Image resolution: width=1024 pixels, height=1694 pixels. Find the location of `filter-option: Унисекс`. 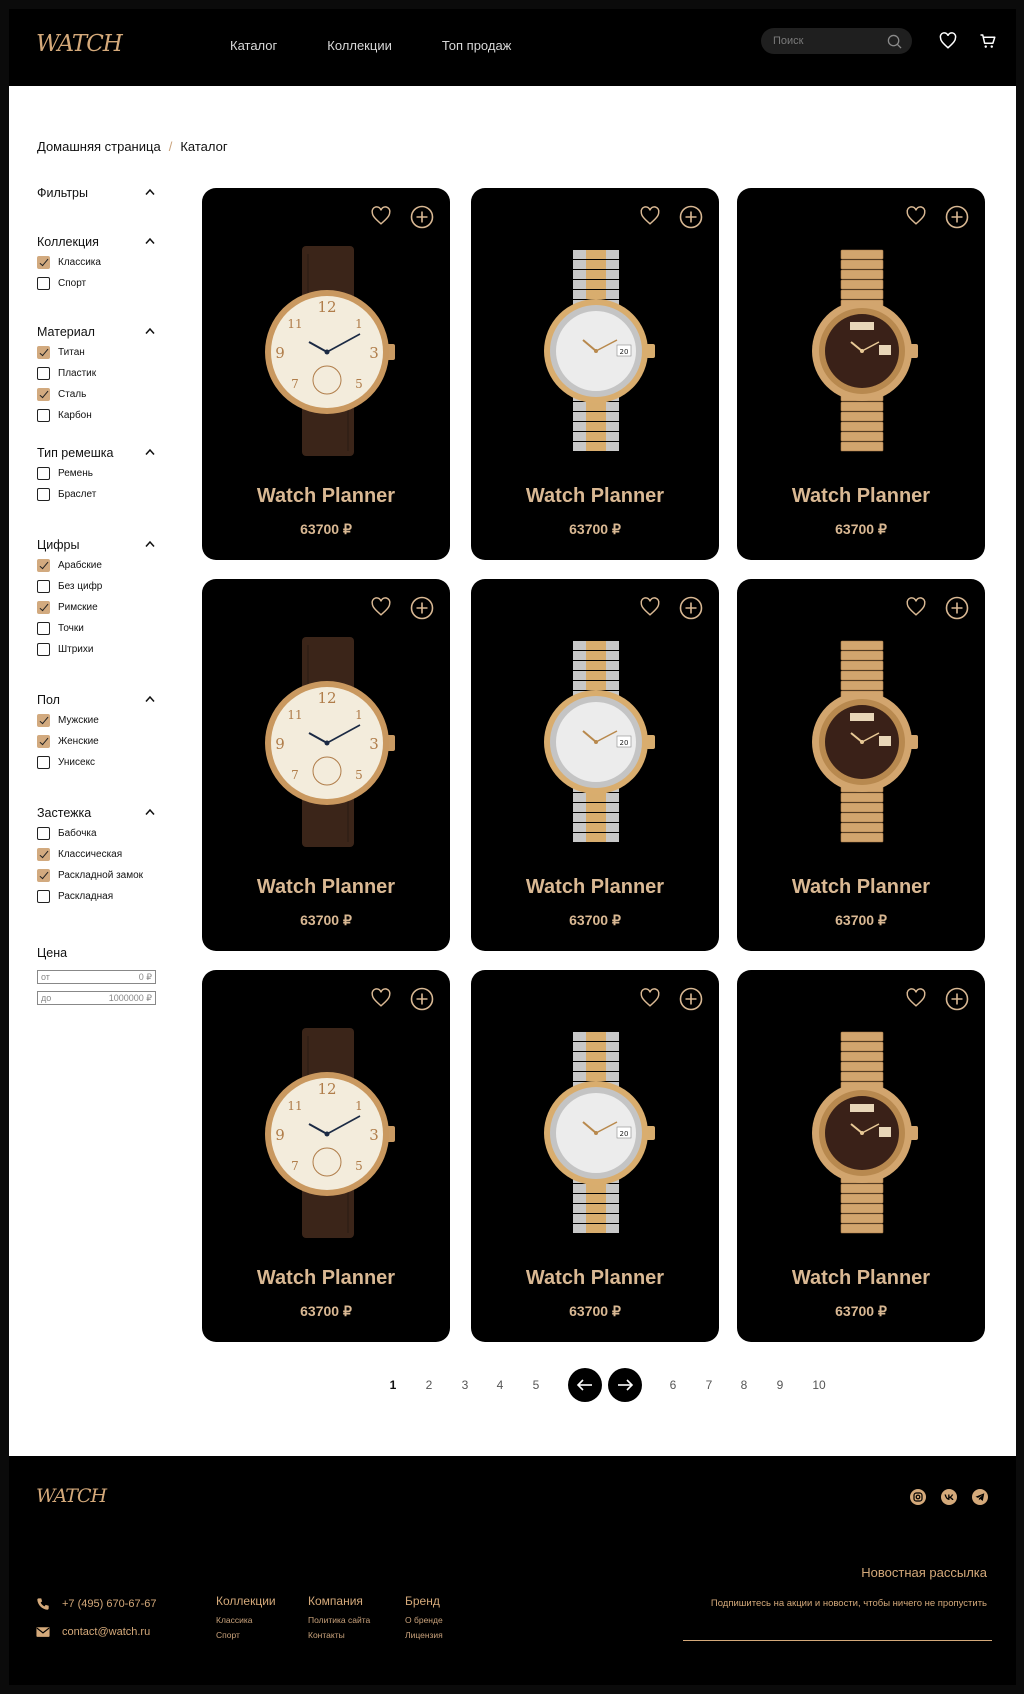

filter-option: Унисекс is located at coordinates (66, 762).